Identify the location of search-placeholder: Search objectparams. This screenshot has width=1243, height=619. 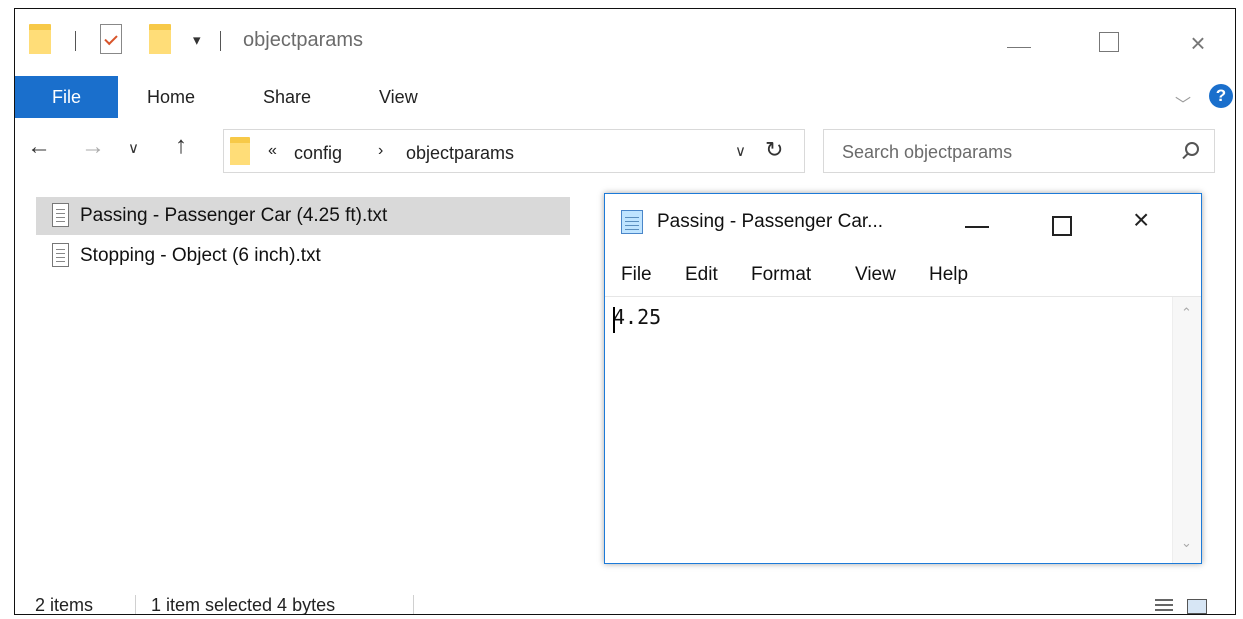
(927, 152).